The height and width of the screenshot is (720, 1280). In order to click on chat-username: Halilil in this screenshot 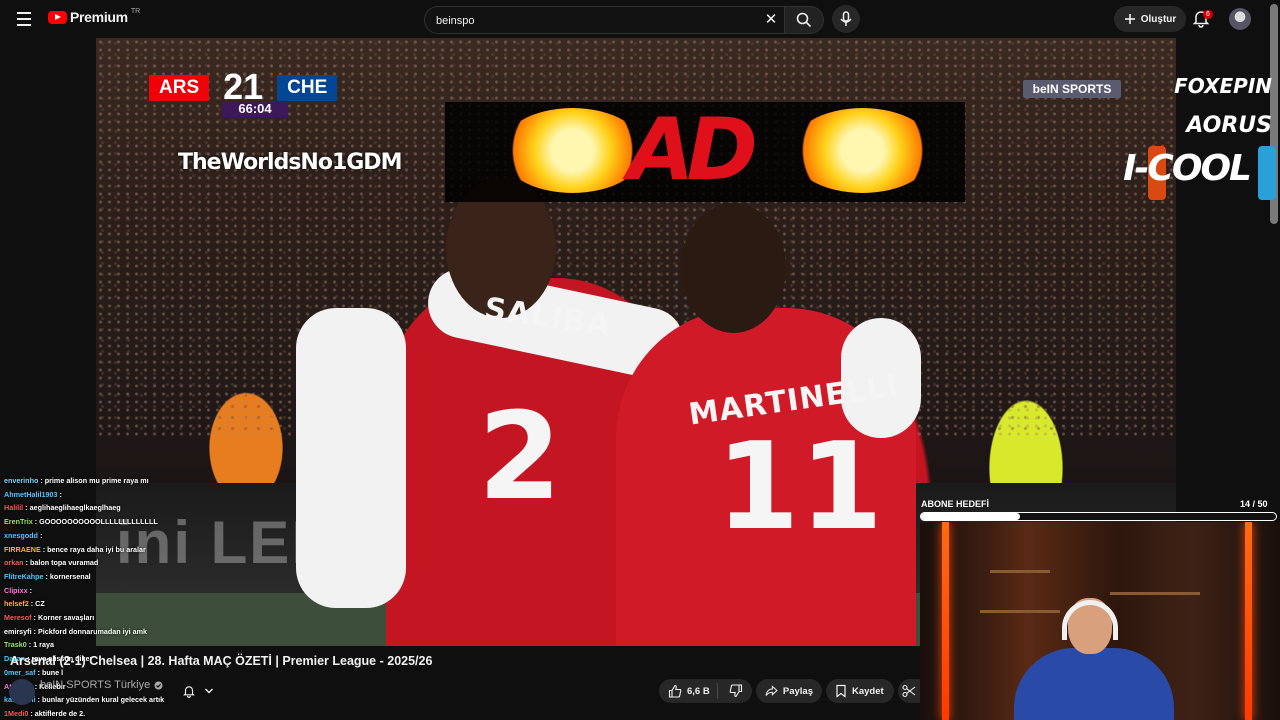, I will do `click(13, 507)`.